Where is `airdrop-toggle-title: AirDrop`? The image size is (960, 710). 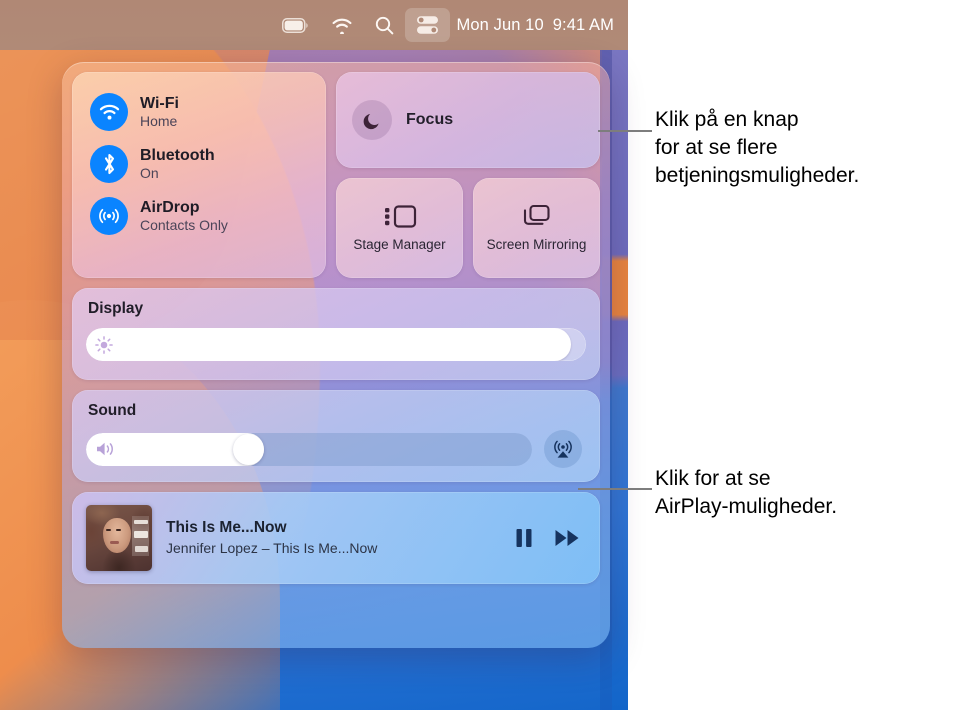
airdrop-toggle-title: AirDrop is located at coordinates (170, 207).